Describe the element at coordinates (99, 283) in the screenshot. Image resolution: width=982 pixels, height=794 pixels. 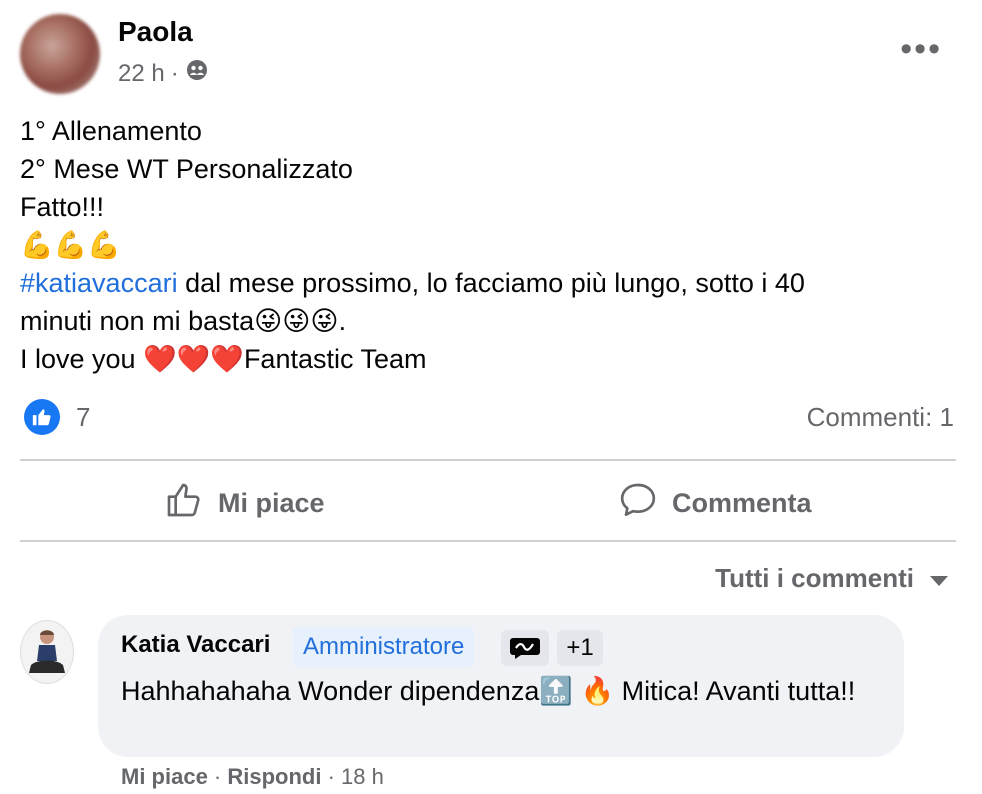
I see `hashtag-link: #katiavaccari` at that location.